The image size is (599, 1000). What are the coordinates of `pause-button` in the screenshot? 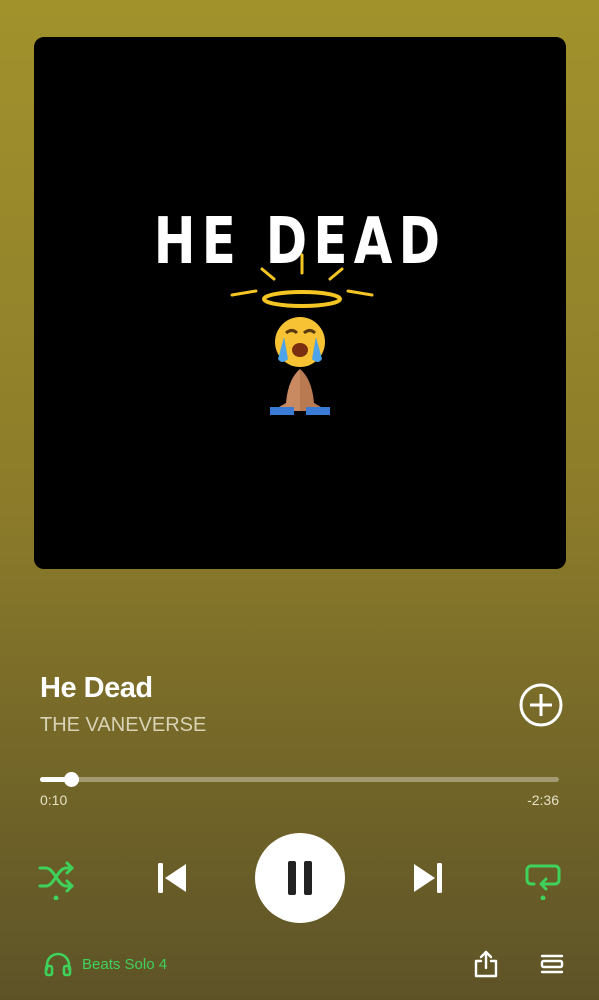 It's located at (300, 878).